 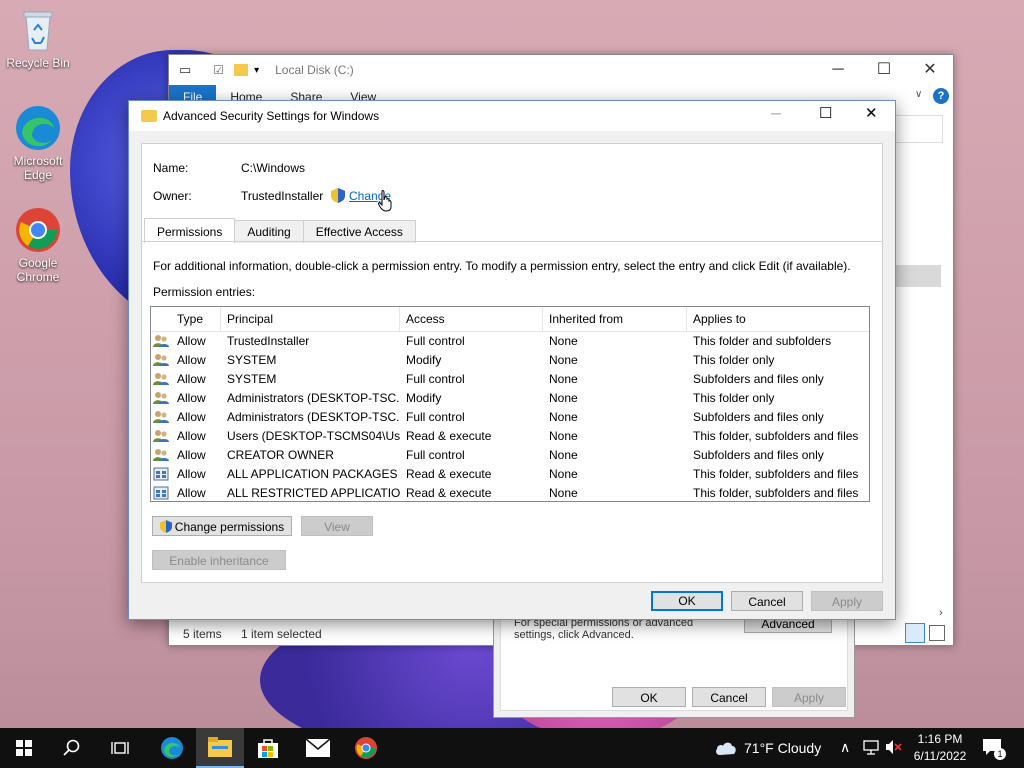 I want to click on owner-label: Owner:, so click(x=172, y=196).